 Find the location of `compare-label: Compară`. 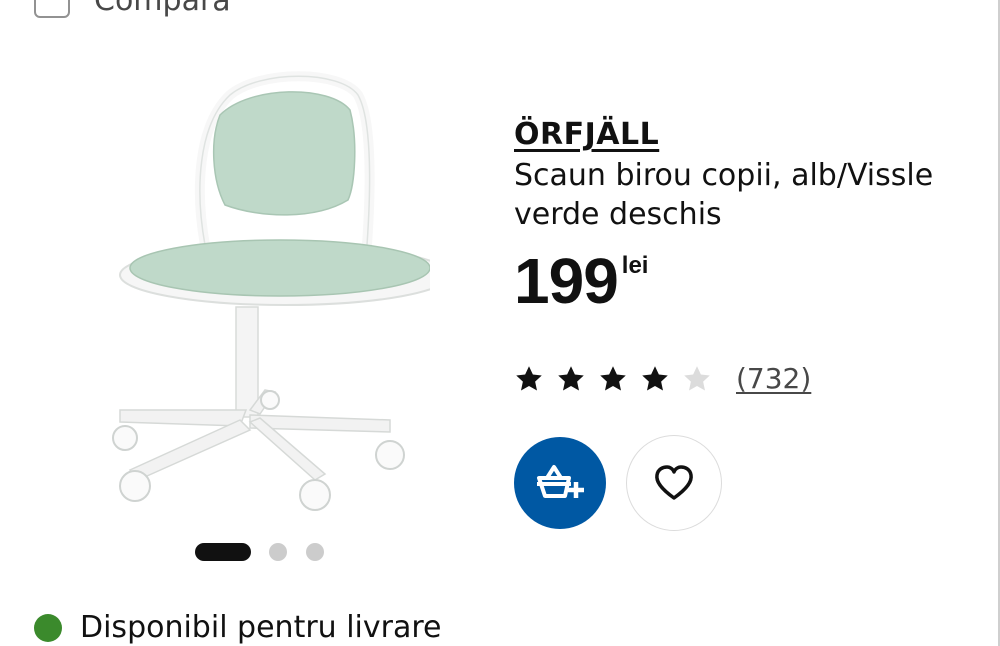

compare-label: Compară is located at coordinates (162, 9).